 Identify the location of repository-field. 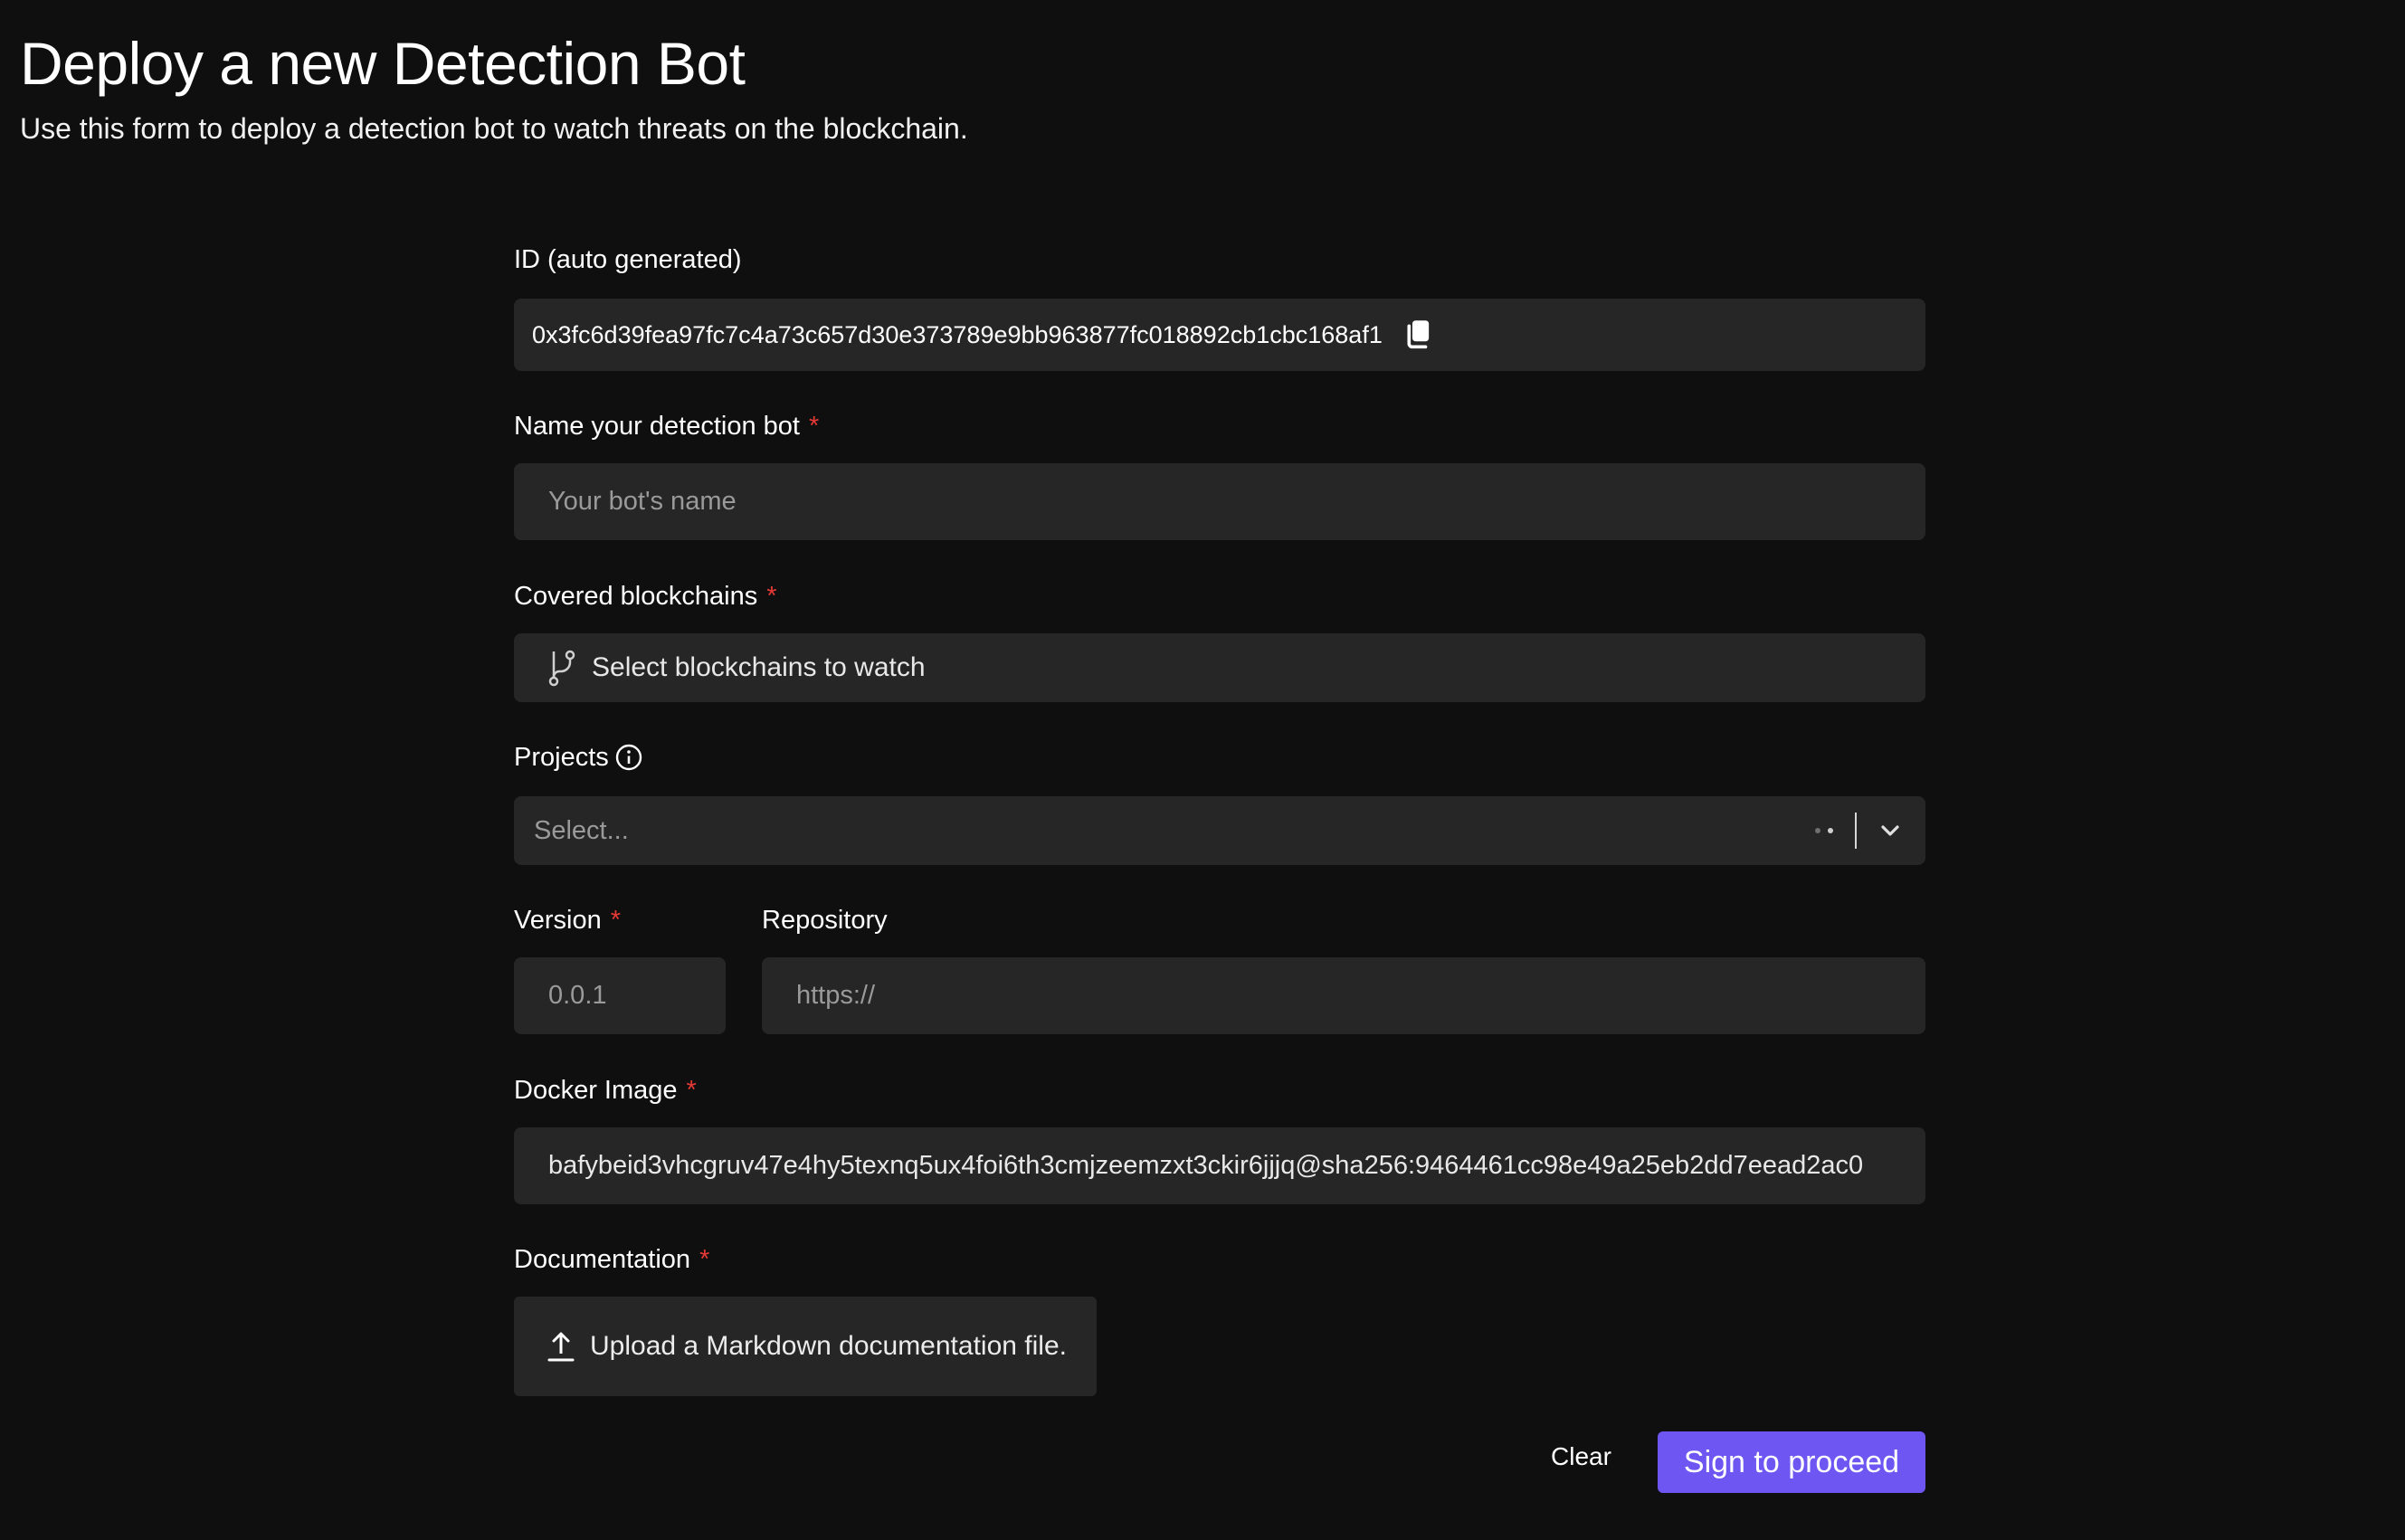
(1343, 996).